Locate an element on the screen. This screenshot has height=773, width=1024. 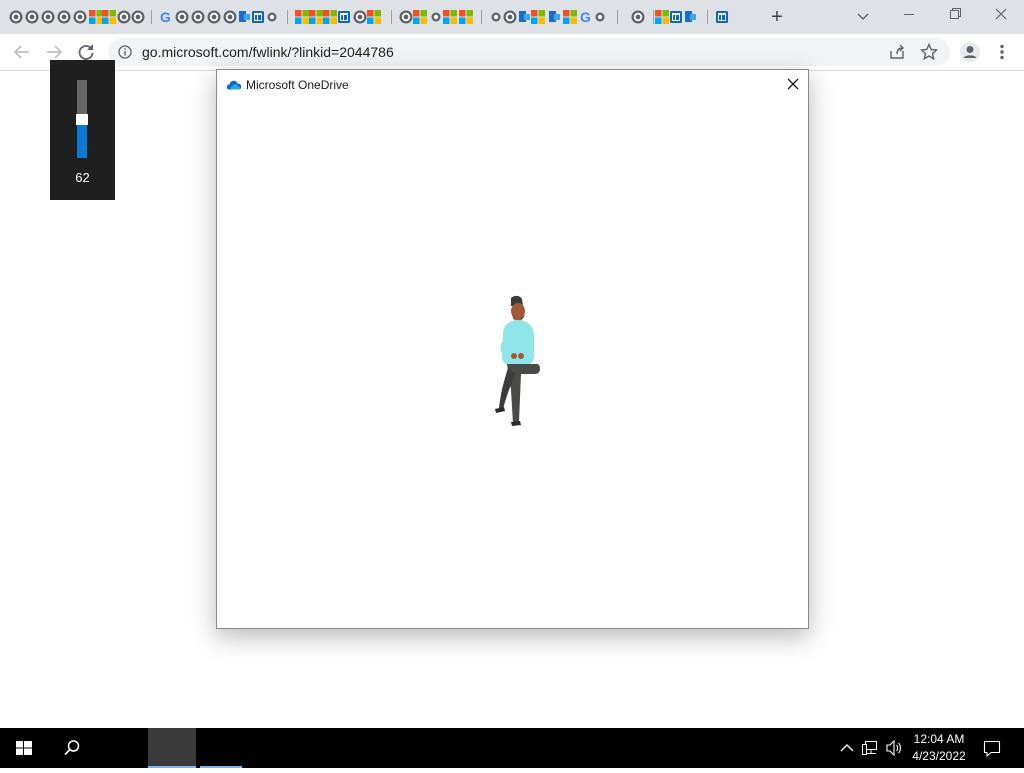
address-bar: go.microsoft.com/fwlink/?linkid=2044786 is located at coordinates (529, 52).